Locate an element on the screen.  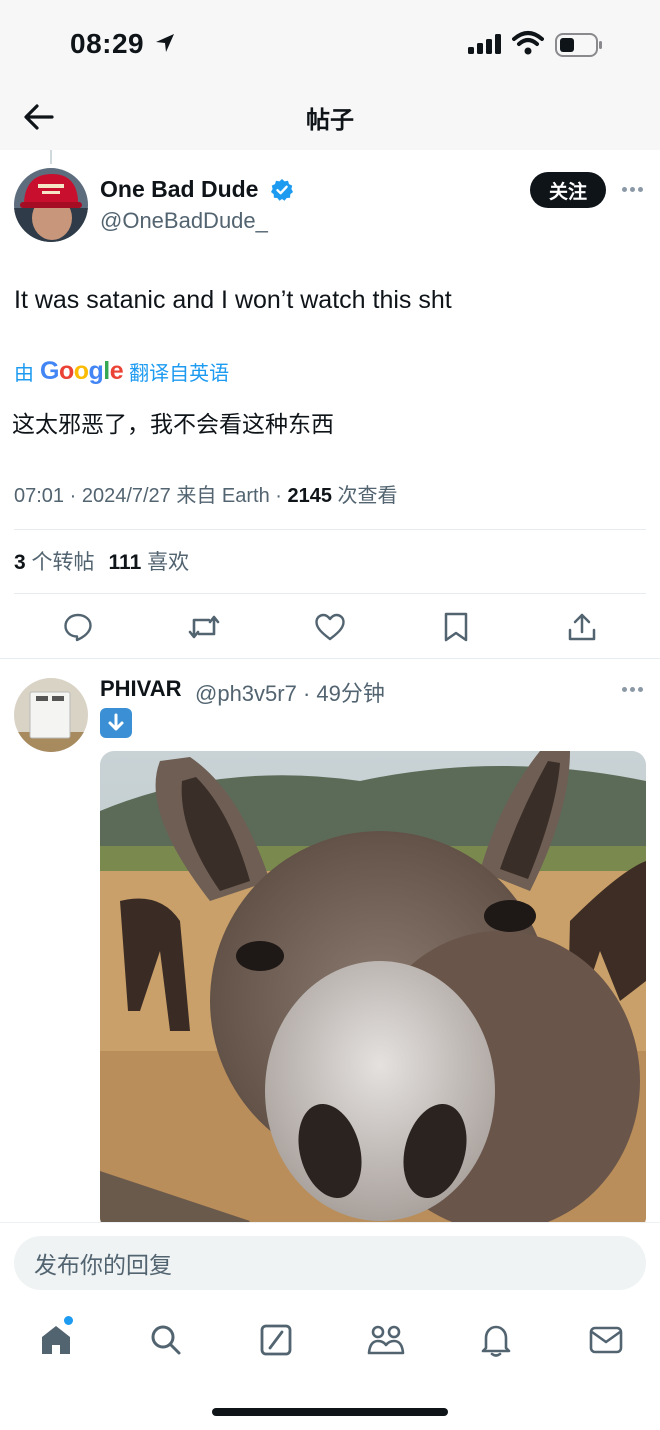
view-count: 2145 is located at coordinates (310, 496).